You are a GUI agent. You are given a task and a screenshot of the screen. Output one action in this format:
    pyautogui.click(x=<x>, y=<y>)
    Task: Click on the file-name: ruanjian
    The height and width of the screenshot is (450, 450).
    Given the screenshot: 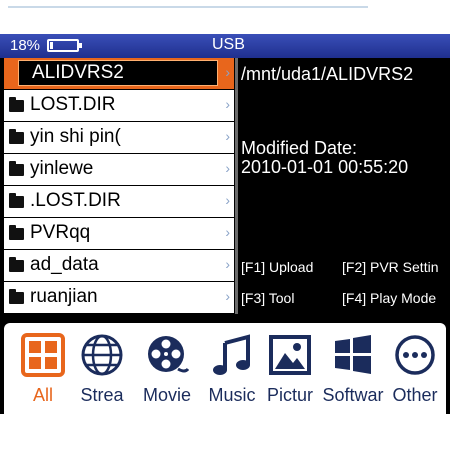 What is the action you would take?
    pyautogui.click(x=64, y=296)
    